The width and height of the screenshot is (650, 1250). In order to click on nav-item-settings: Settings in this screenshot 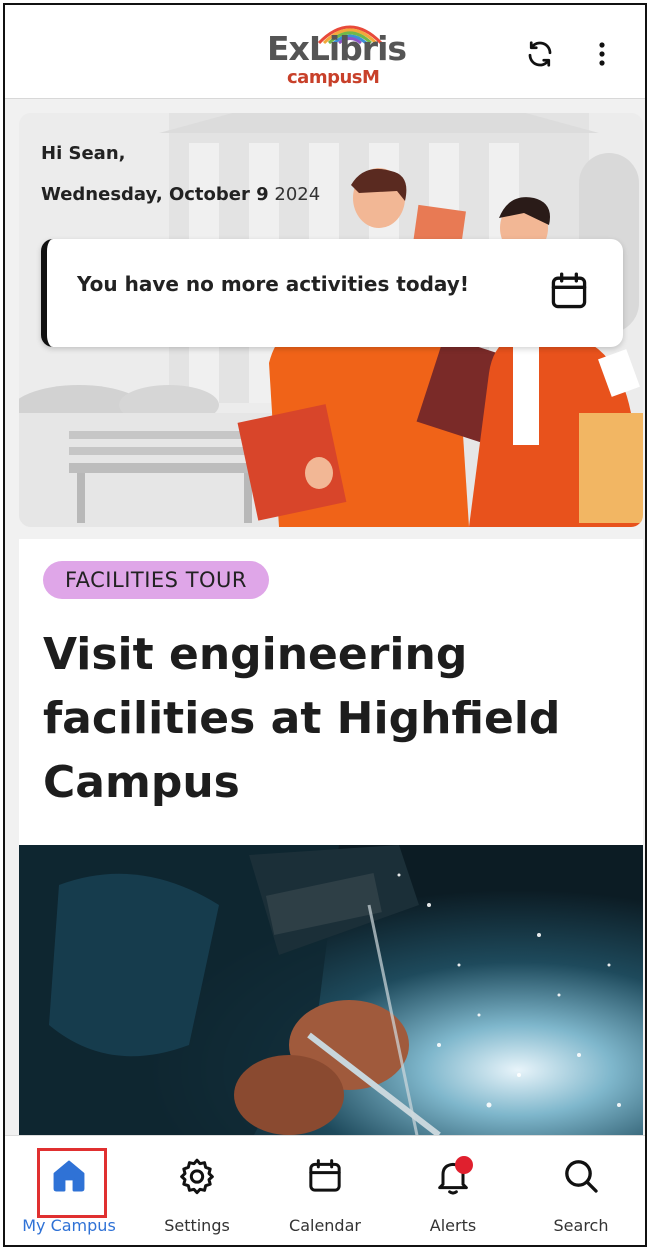, I will do `click(197, 1190)`.